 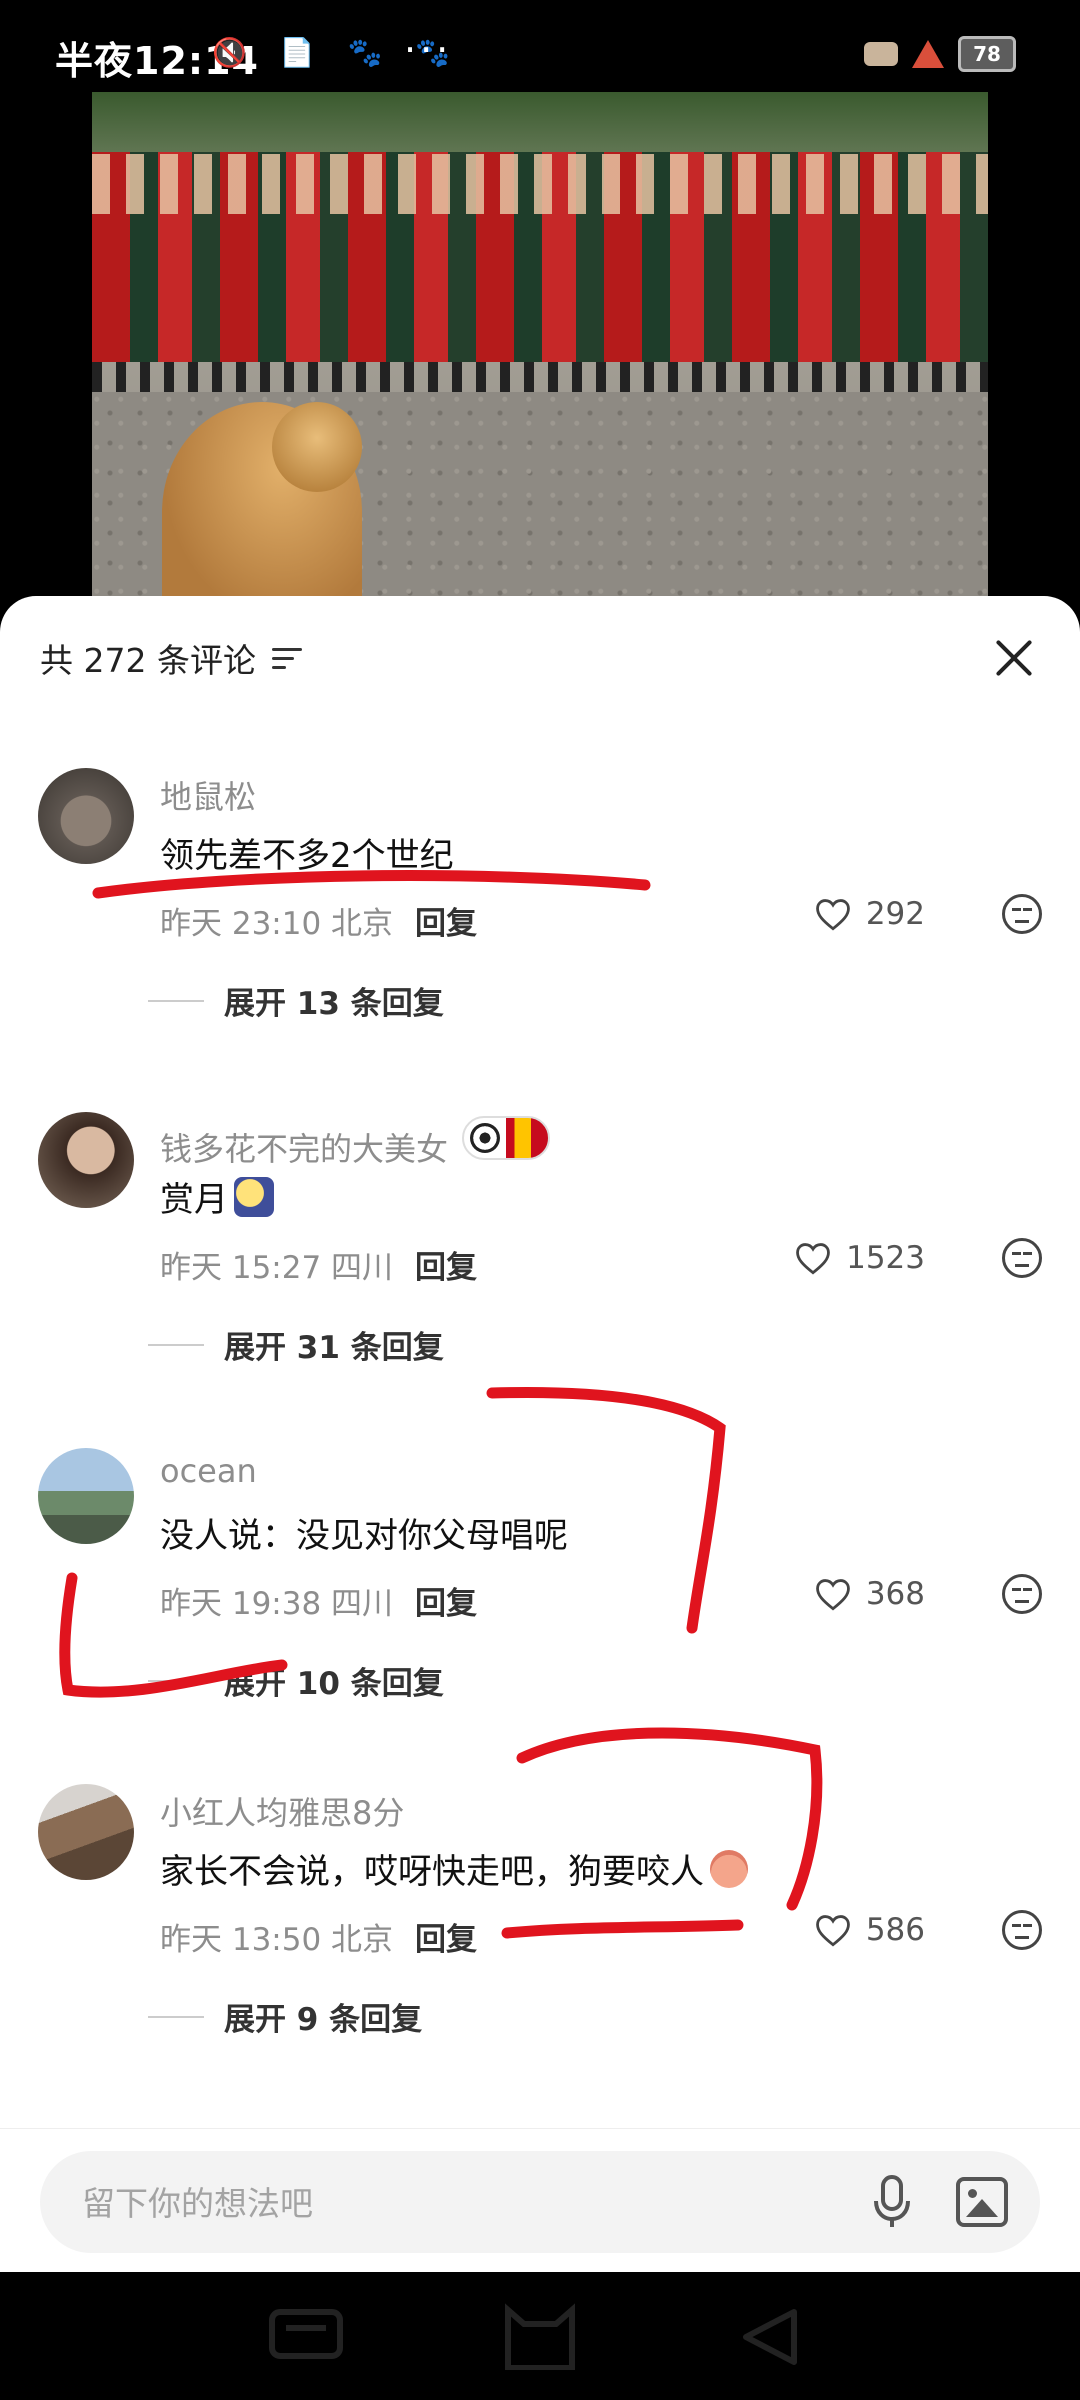 I want to click on app-indicator-icon, so click(x=881, y=54).